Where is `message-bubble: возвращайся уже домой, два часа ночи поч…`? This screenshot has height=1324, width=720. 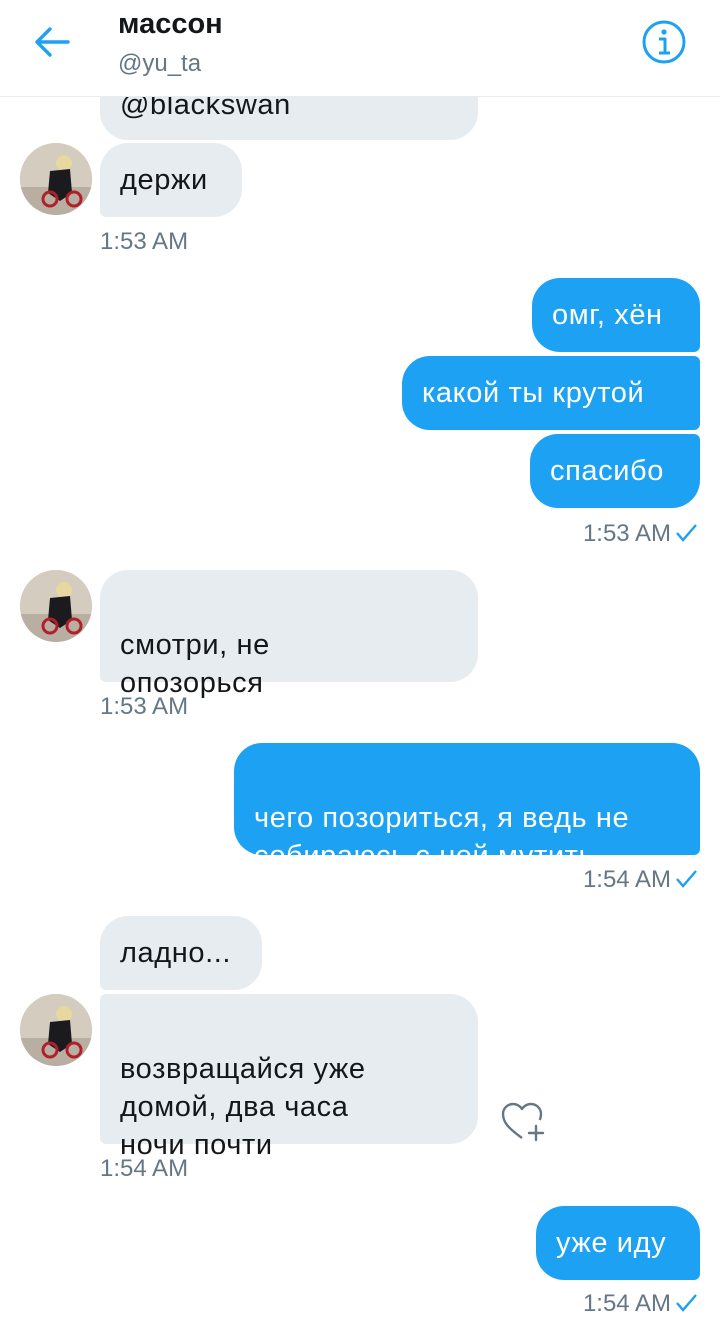
message-bubble: возвращайся уже домой, два часа ночи поч… is located at coordinates (289, 1077).